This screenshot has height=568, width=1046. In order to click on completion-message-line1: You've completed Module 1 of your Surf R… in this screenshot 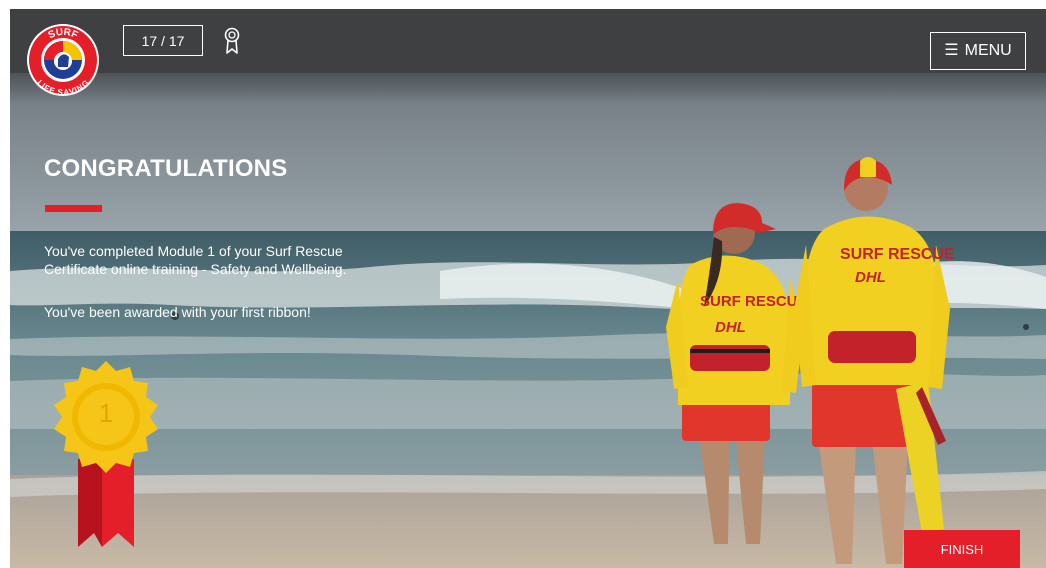, I will do `click(193, 251)`.